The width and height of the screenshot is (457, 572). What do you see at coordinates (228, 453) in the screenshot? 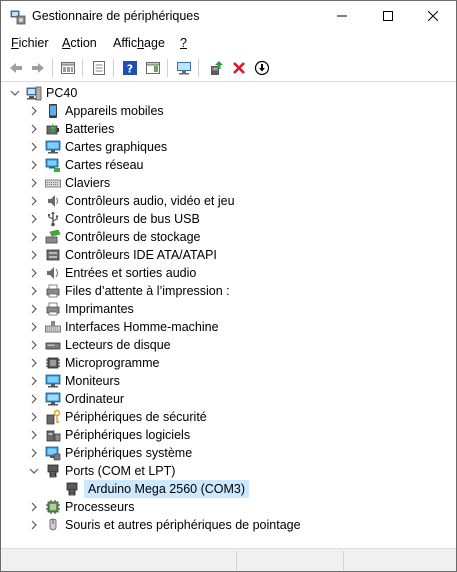
I see `tree-item: Périphériques système` at bounding box center [228, 453].